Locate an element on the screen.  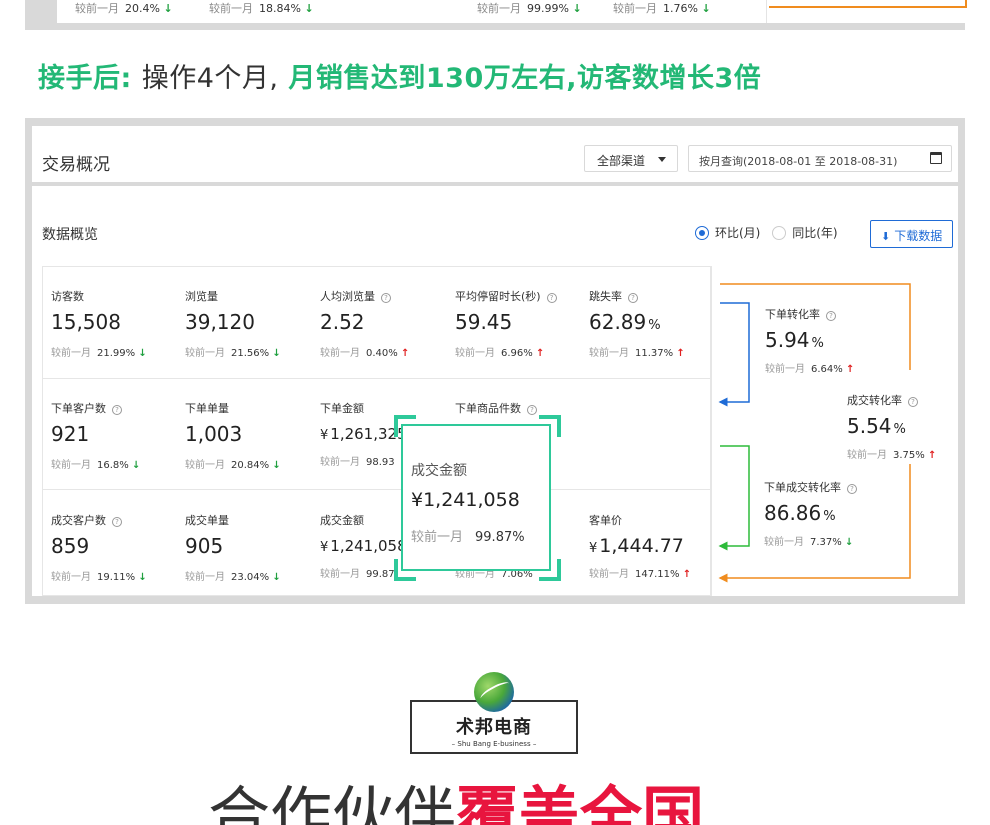
blue-arrow is located at coordinates (734, 354).